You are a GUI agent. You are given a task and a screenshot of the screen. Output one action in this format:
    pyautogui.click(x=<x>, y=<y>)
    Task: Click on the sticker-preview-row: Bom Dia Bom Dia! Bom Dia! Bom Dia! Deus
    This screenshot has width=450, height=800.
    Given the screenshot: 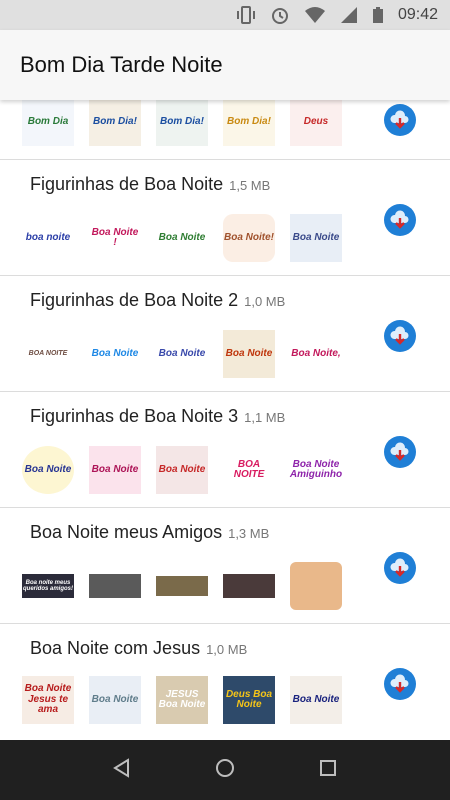 What is the action you would take?
    pyautogui.click(x=189, y=123)
    